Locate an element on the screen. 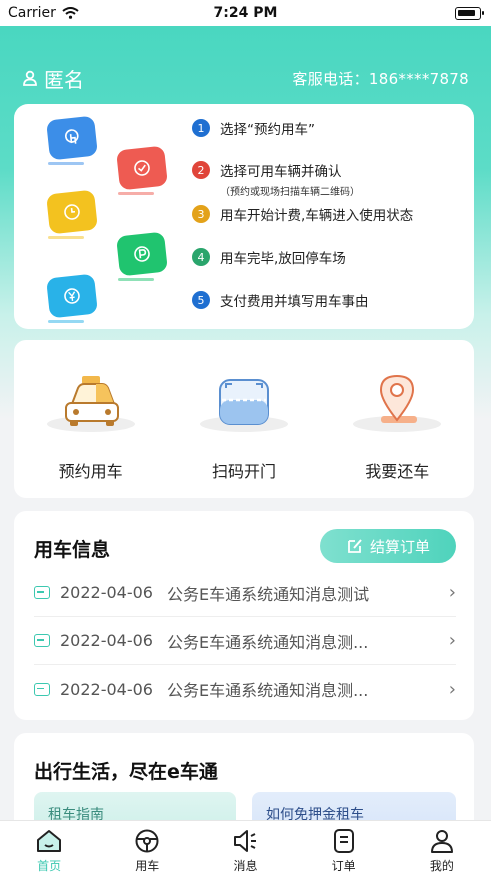 This screenshot has width=491, height=877. taxi-icon is located at coordinates (91, 401).